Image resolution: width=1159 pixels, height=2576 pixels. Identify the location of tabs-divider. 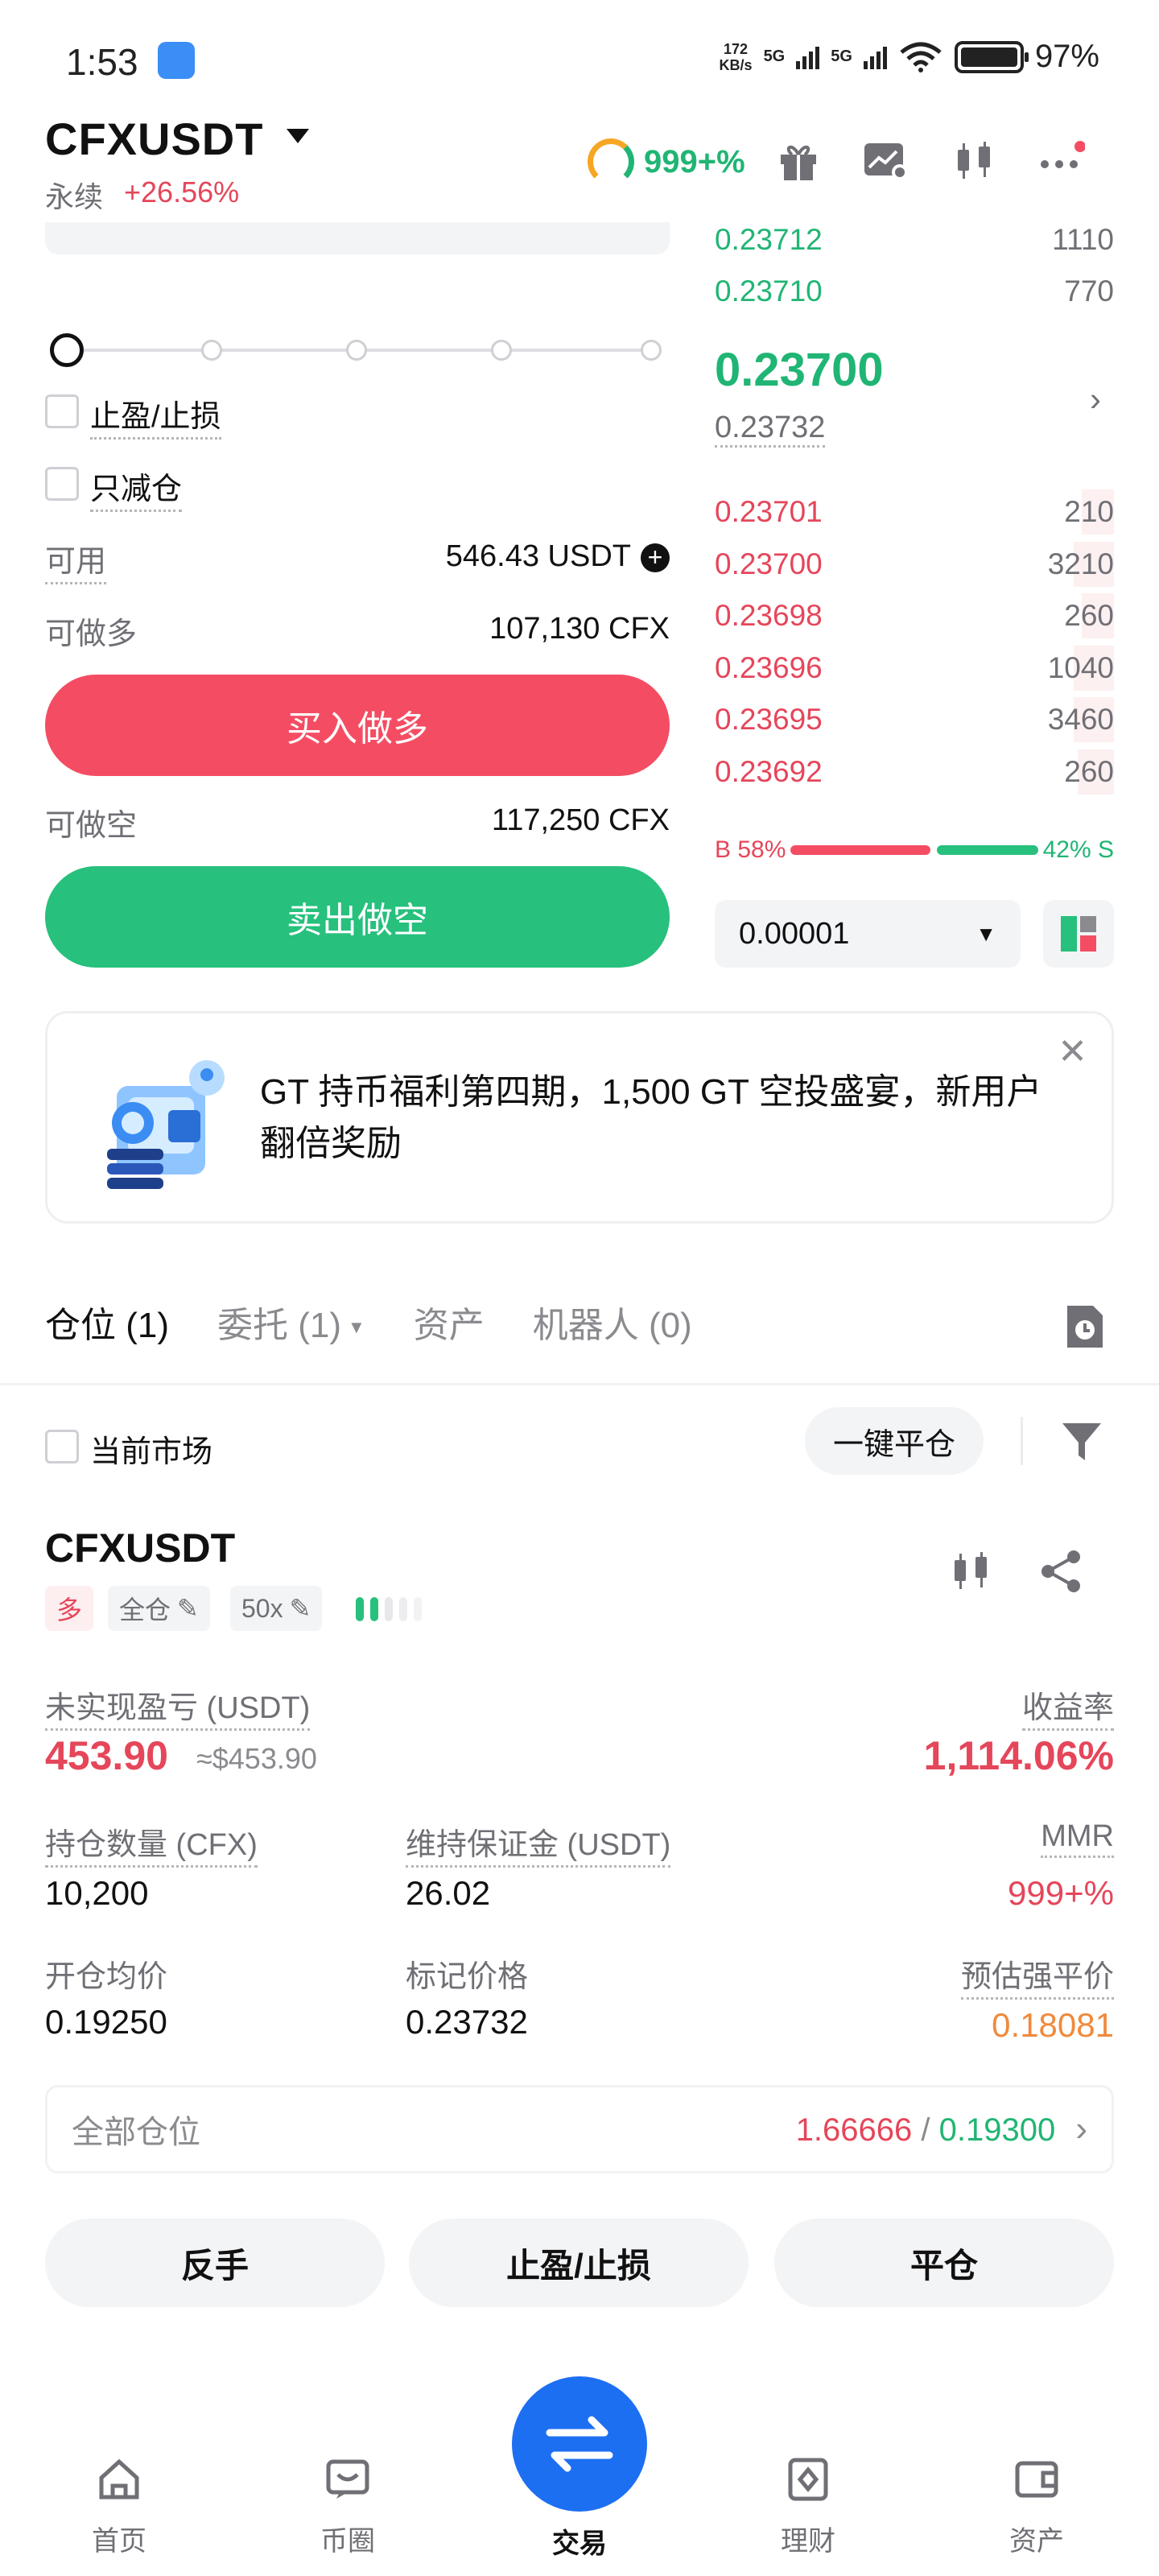
(579, 1384).